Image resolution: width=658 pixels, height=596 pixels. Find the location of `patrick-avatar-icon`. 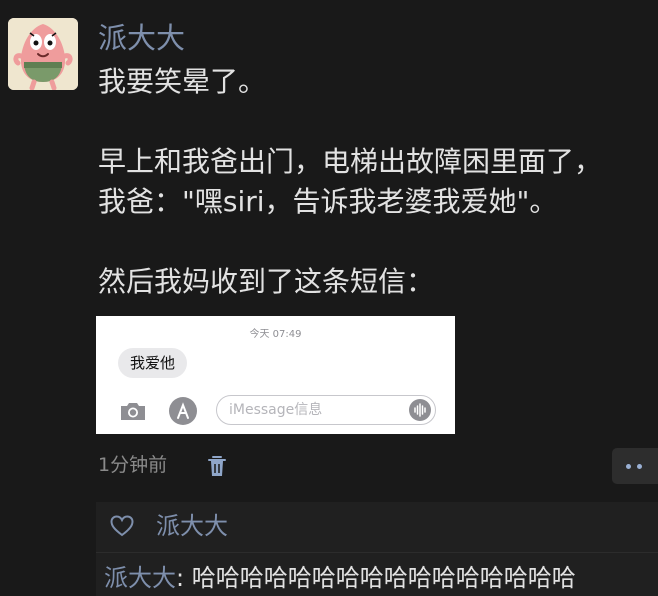

patrick-avatar-icon is located at coordinates (43, 54).